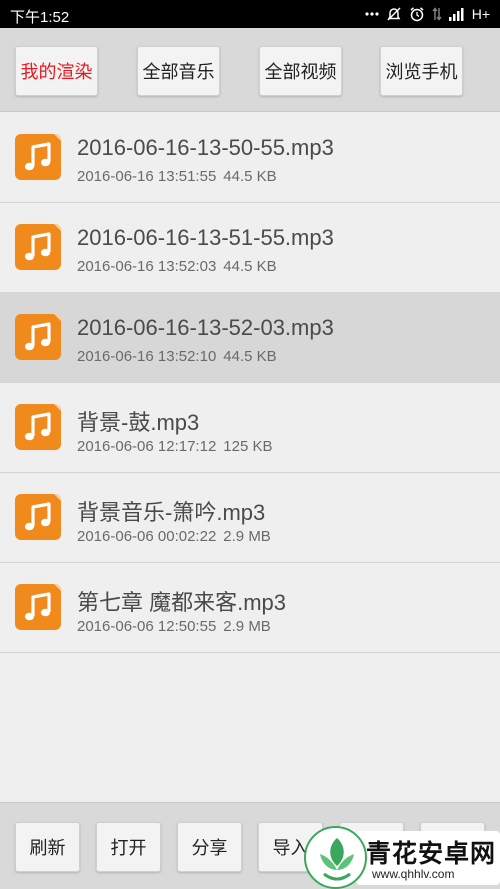 Image resolution: width=500 pixels, height=889 pixels. What do you see at coordinates (171, 512) in the screenshot?
I see `file-name: 背景音乐-箫吟.mp3` at bounding box center [171, 512].